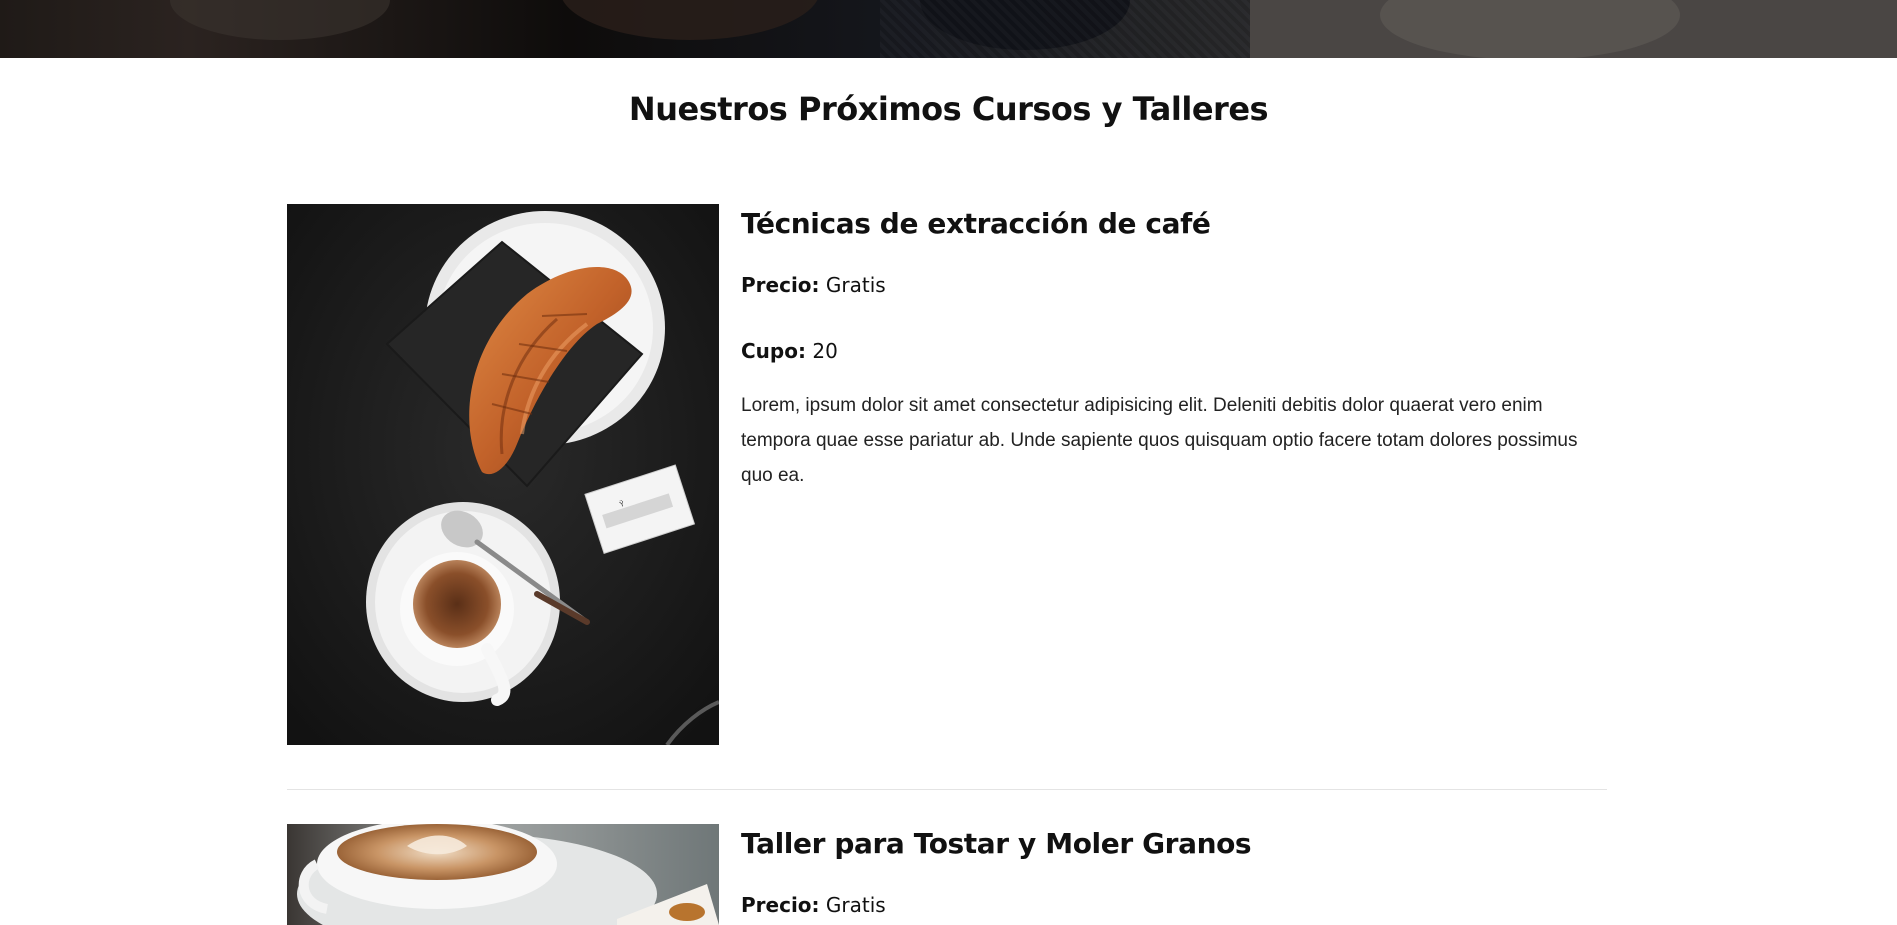 This screenshot has width=1897, height=925. Describe the element at coordinates (948, 29) in the screenshot. I see `hero-image` at that location.